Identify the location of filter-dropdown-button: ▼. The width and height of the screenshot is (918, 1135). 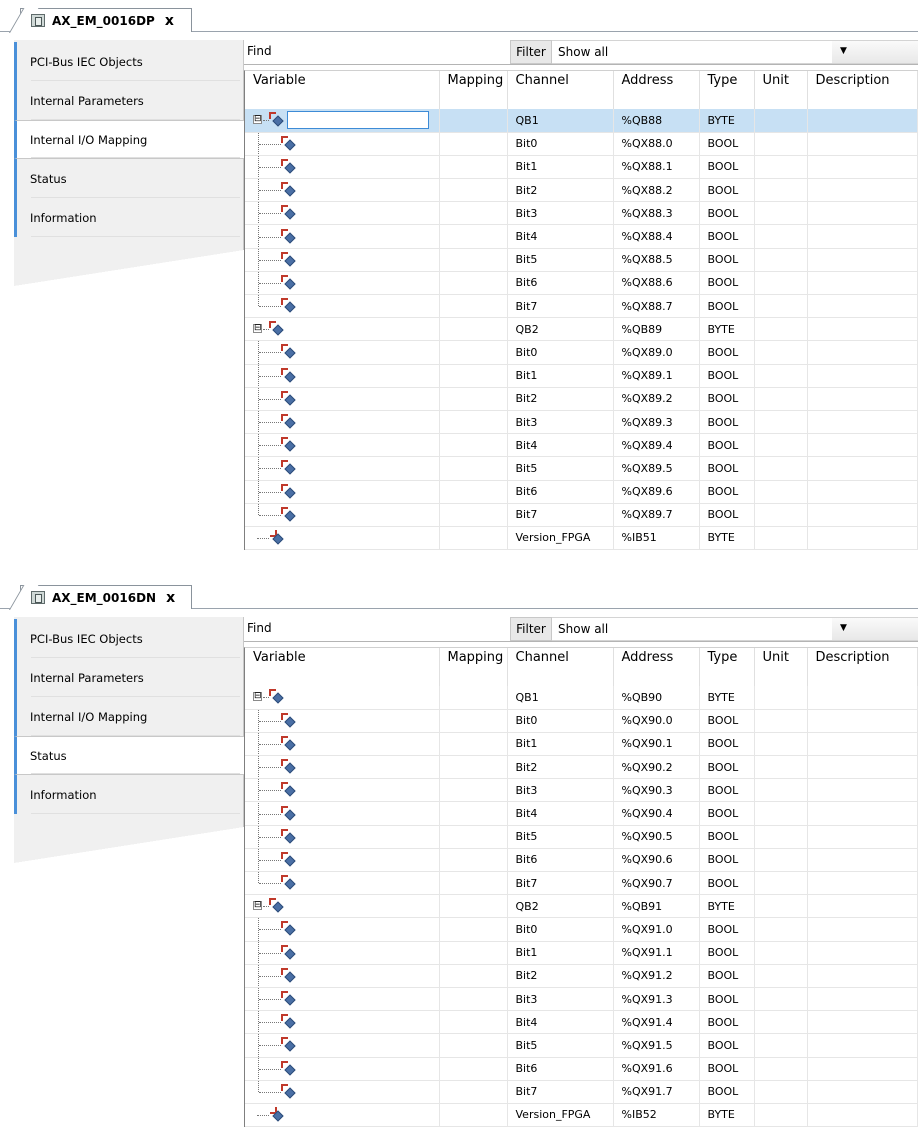
(875, 629).